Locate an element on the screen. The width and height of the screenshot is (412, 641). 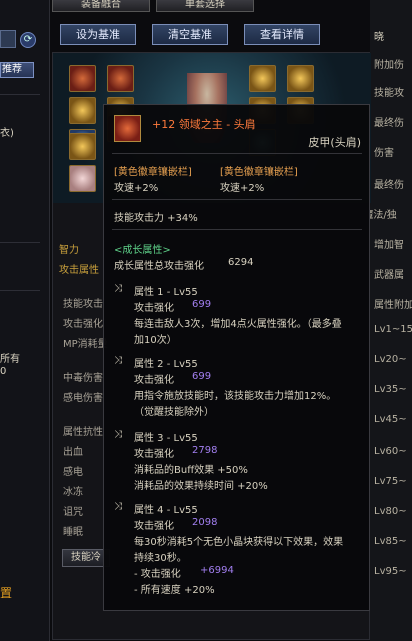
attr-desc: 加10次） is located at coordinates (155, 340).